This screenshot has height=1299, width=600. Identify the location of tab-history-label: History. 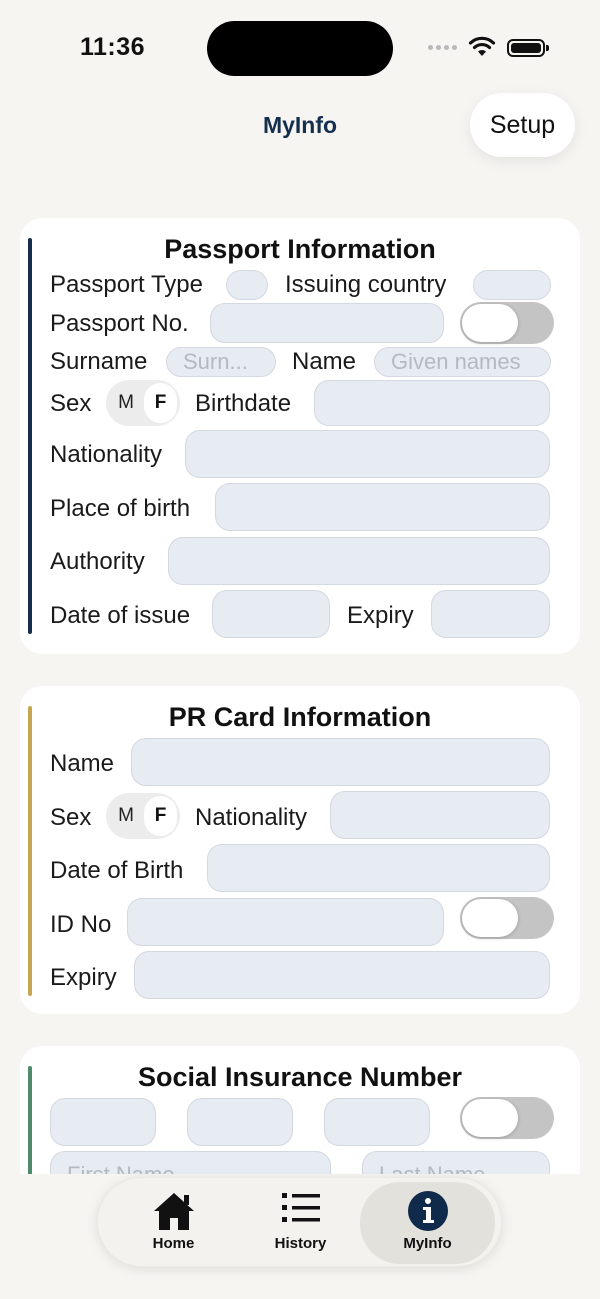
(300, 1243).